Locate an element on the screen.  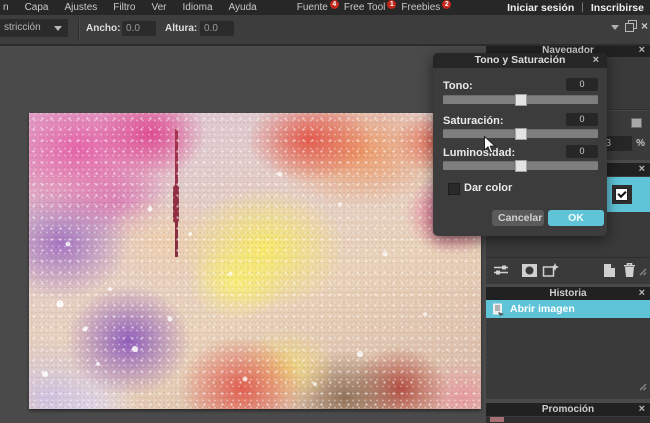
menu-item-free-tool-label: Free Tool is located at coordinates (364, 7).